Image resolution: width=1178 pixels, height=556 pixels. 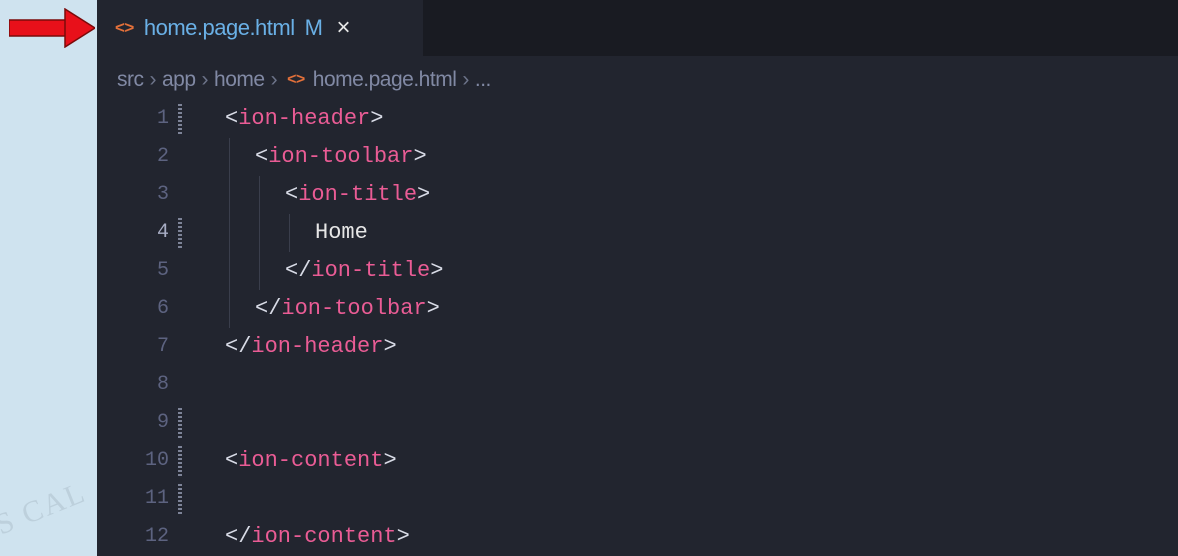 What do you see at coordinates (637, 537) in the screenshot?
I see `code-line: 12 </ion-content>` at bounding box center [637, 537].